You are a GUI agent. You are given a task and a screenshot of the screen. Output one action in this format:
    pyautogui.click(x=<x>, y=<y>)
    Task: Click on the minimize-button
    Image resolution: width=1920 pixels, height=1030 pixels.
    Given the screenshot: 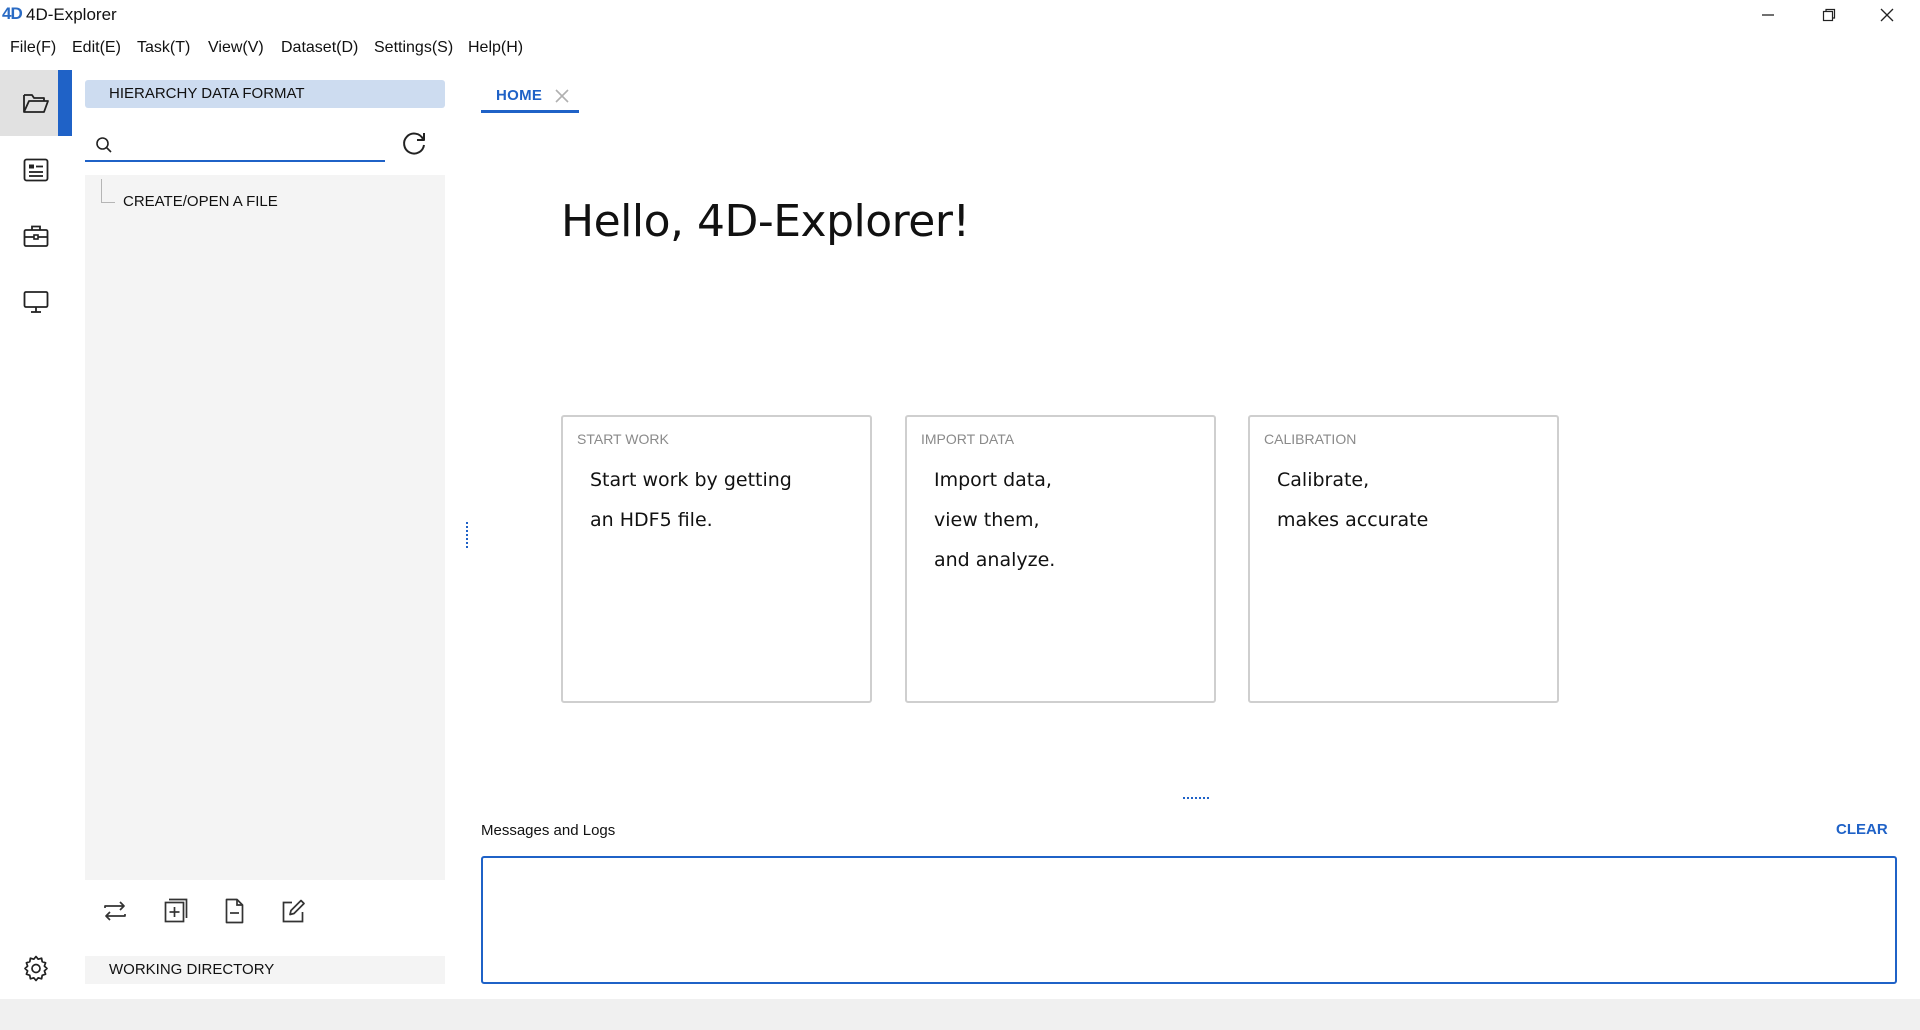 What is the action you would take?
    pyautogui.click(x=1768, y=14)
    